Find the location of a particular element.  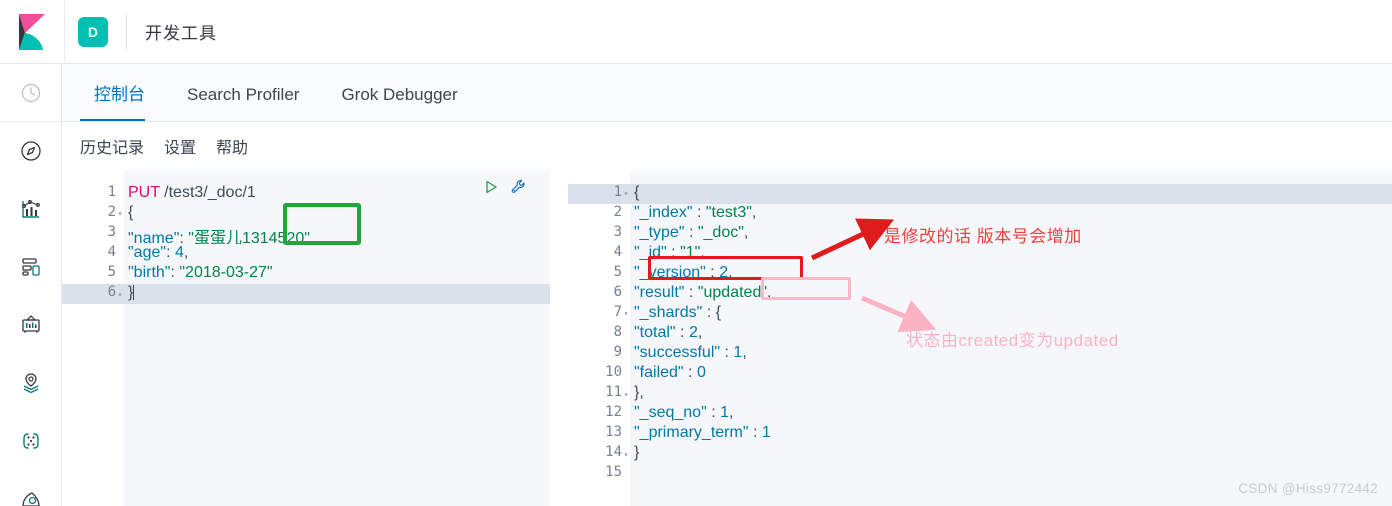

avatar: D is located at coordinates (93, 31).